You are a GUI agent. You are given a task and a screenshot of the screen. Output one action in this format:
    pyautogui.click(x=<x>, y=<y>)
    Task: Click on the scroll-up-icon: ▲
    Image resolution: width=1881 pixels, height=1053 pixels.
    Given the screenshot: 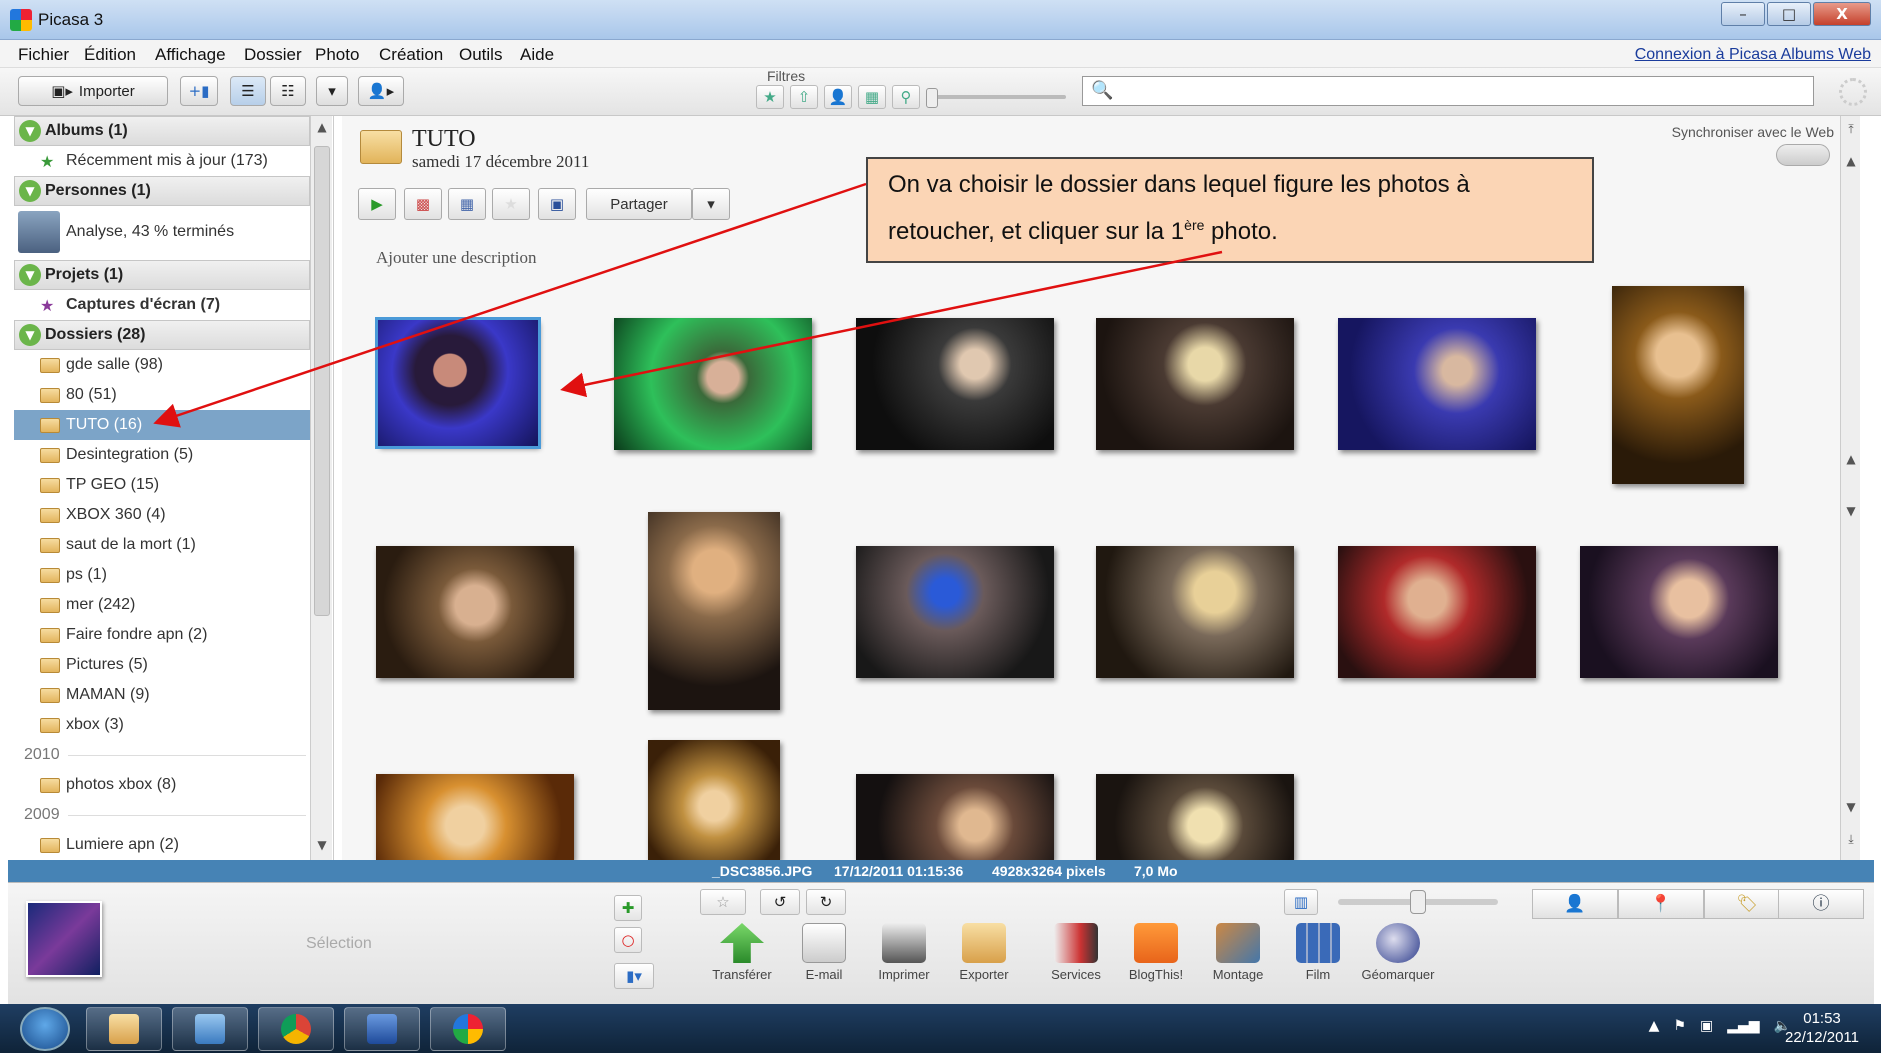 What is the action you would take?
    pyautogui.click(x=1851, y=163)
    